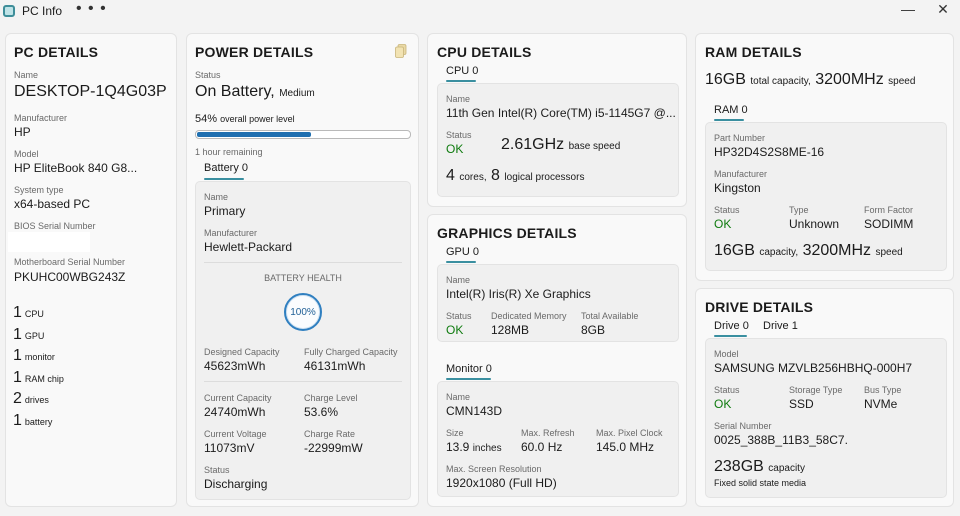  Describe the element at coordinates (731, 110) in the screenshot. I see `tab-ram-0: RAM 0` at that location.